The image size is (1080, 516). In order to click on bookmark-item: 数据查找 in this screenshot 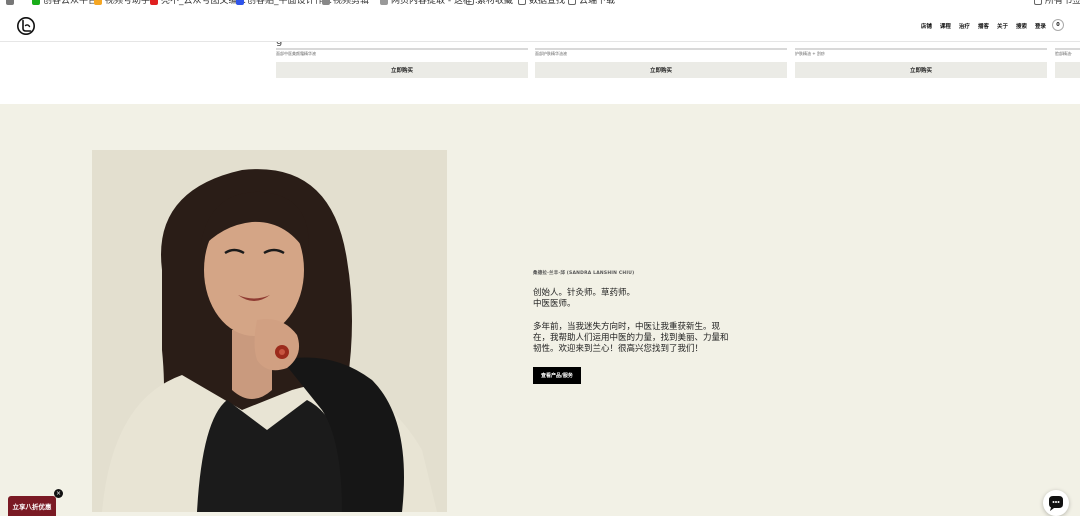, I will do `click(541, 4)`.